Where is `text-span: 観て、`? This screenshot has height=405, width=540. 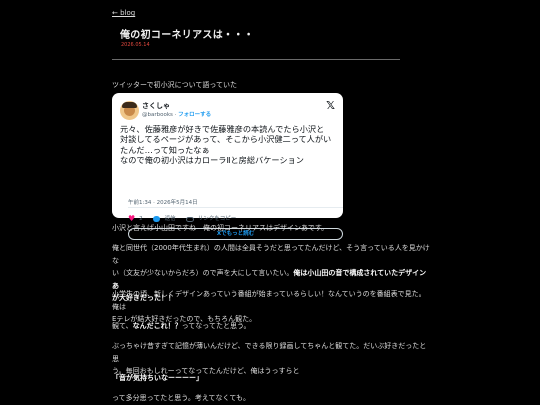
text-span: 観て、 is located at coordinates (122, 326).